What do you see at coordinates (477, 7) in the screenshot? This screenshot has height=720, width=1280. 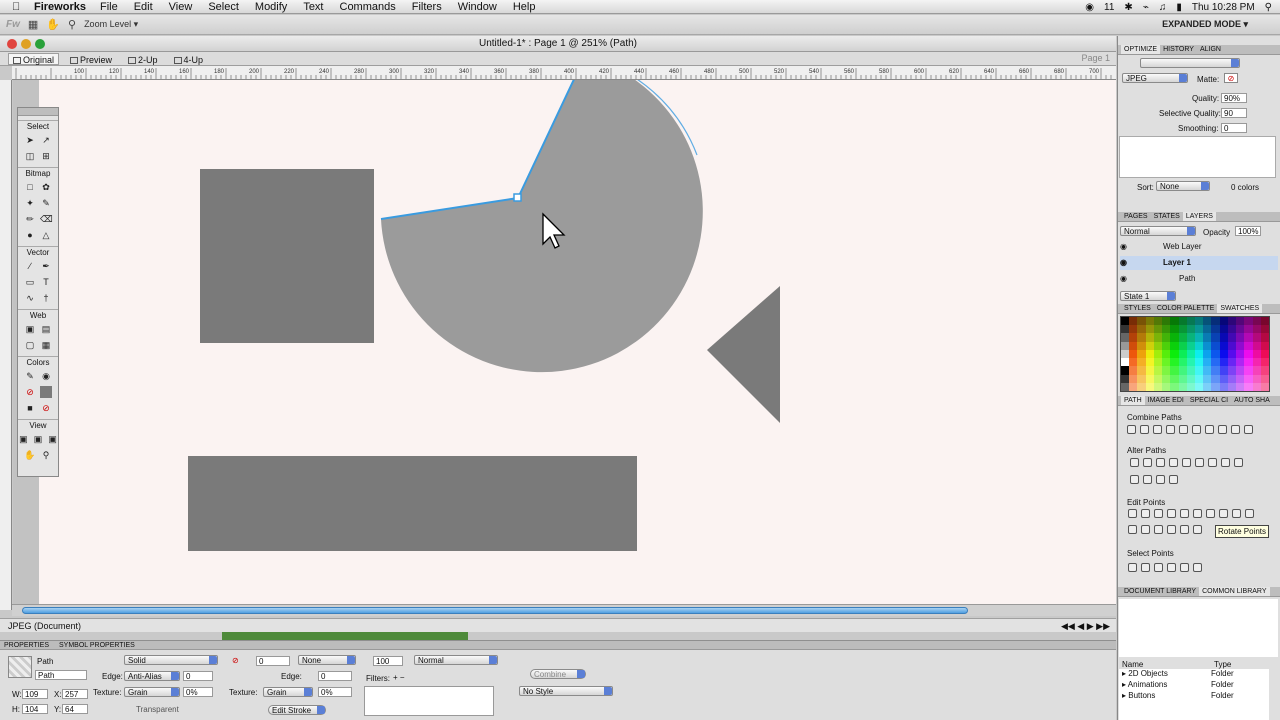 I see `menu-window: Window` at bounding box center [477, 7].